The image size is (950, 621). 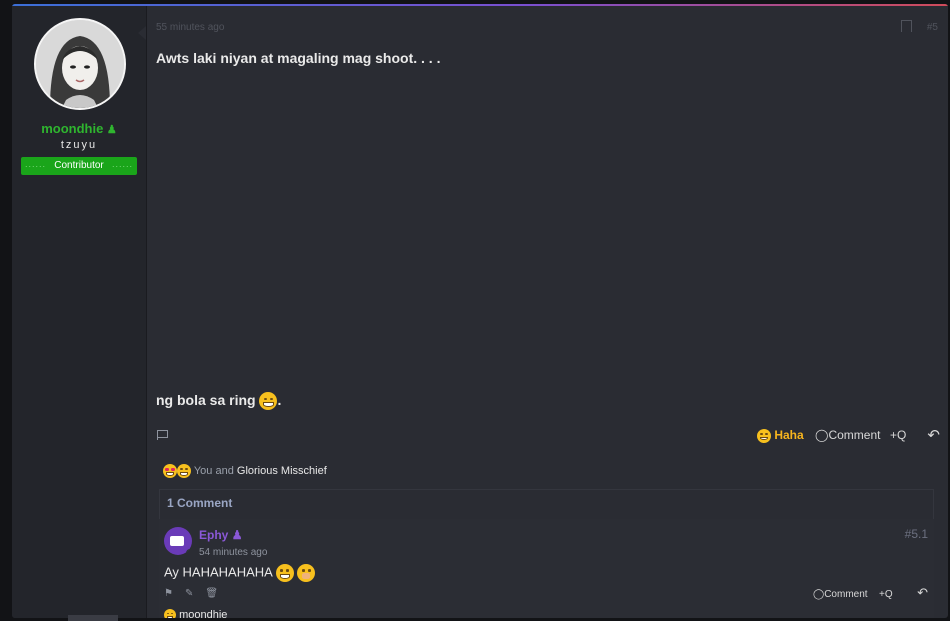 What do you see at coordinates (547, 437) in the screenshot?
I see `post-actions: Haha ◯Comment +Q ↶` at bounding box center [547, 437].